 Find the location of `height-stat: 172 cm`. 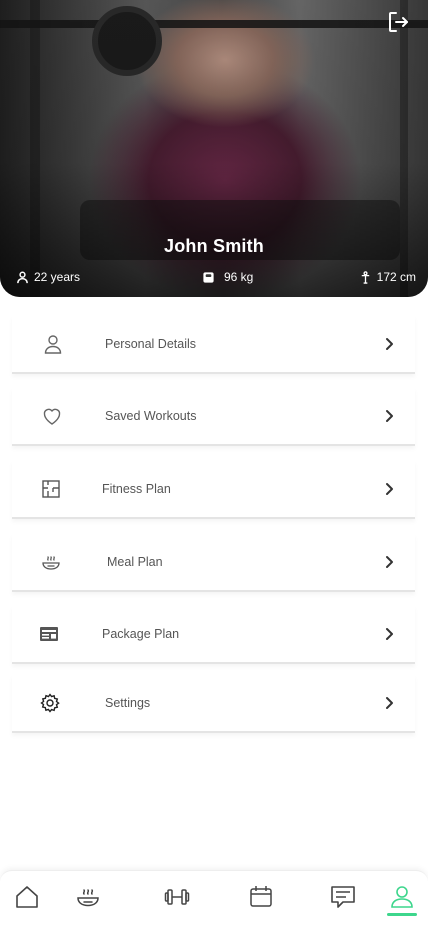

height-stat: 172 cm is located at coordinates (387, 277).